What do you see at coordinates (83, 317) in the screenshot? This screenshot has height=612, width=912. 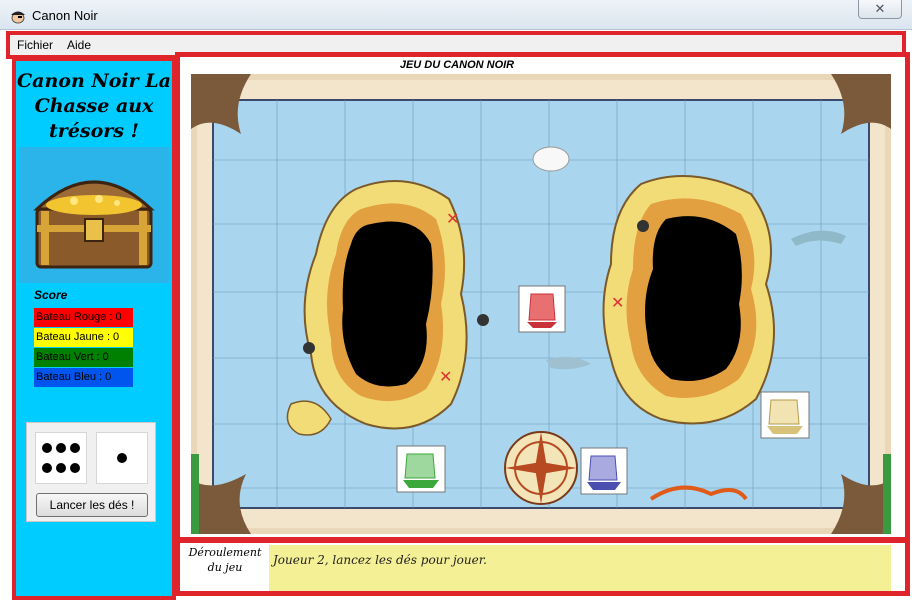 I see `score-red: Bateau Rouge : 0` at bounding box center [83, 317].